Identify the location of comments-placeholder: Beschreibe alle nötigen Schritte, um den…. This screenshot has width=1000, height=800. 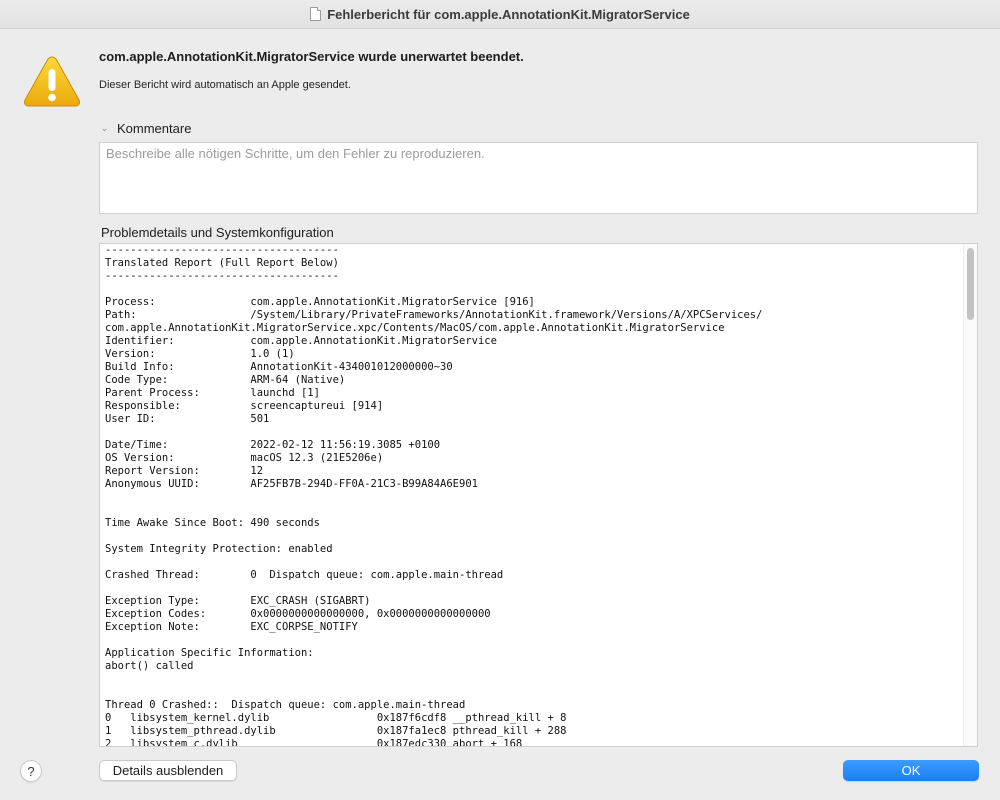
(295, 153).